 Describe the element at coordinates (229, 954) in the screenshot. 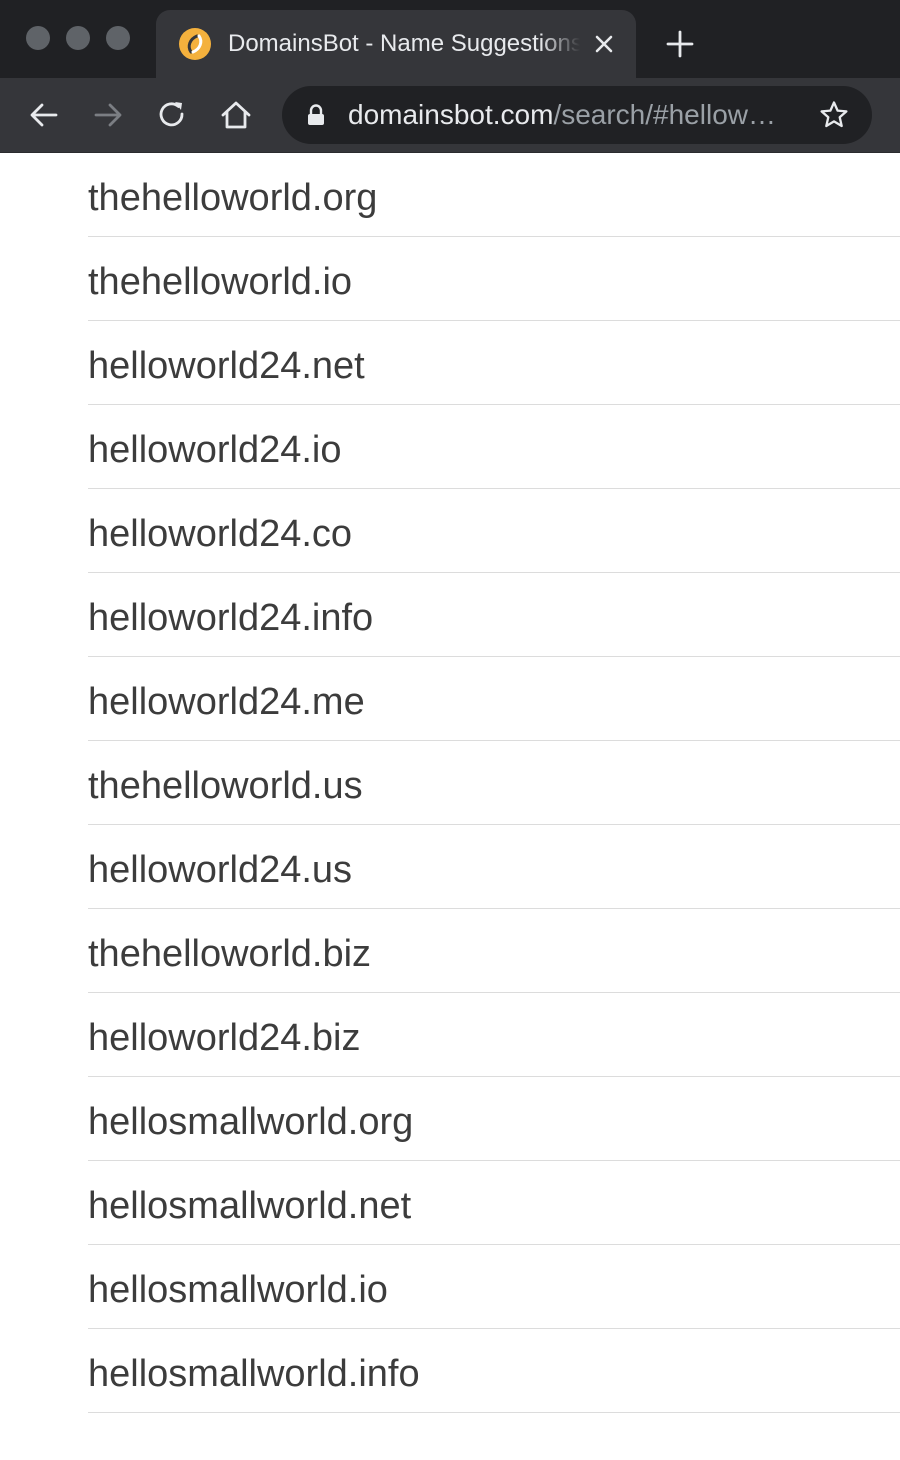

I see `domain-name: thehelloworld.biz` at that location.